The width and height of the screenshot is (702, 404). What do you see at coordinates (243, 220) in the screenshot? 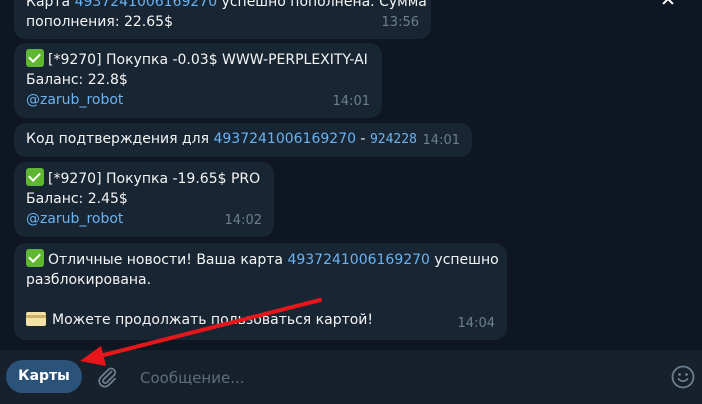
I see `message-time: 14:02` at bounding box center [243, 220].